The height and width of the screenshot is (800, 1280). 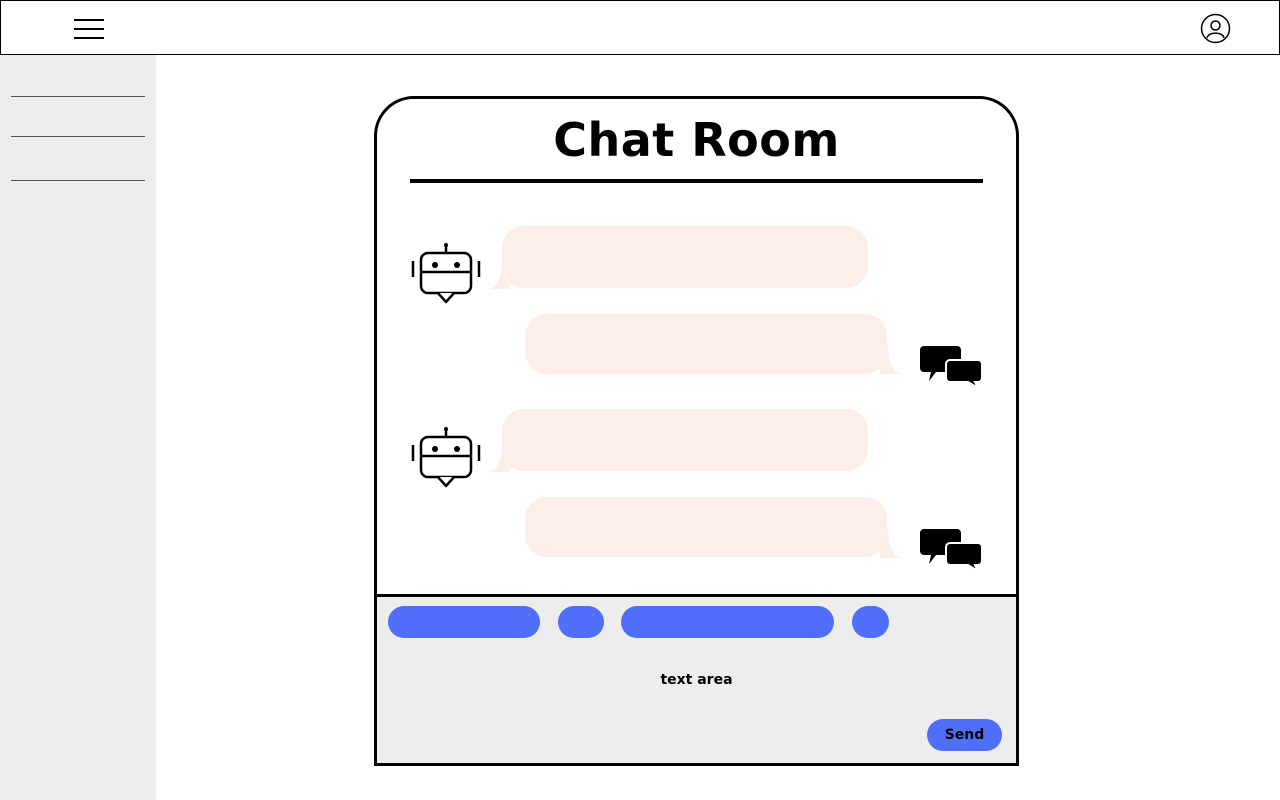 What do you see at coordinates (89, 29) in the screenshot?
I see `hamburger-menu-icon` at bounding box center [89, 29].